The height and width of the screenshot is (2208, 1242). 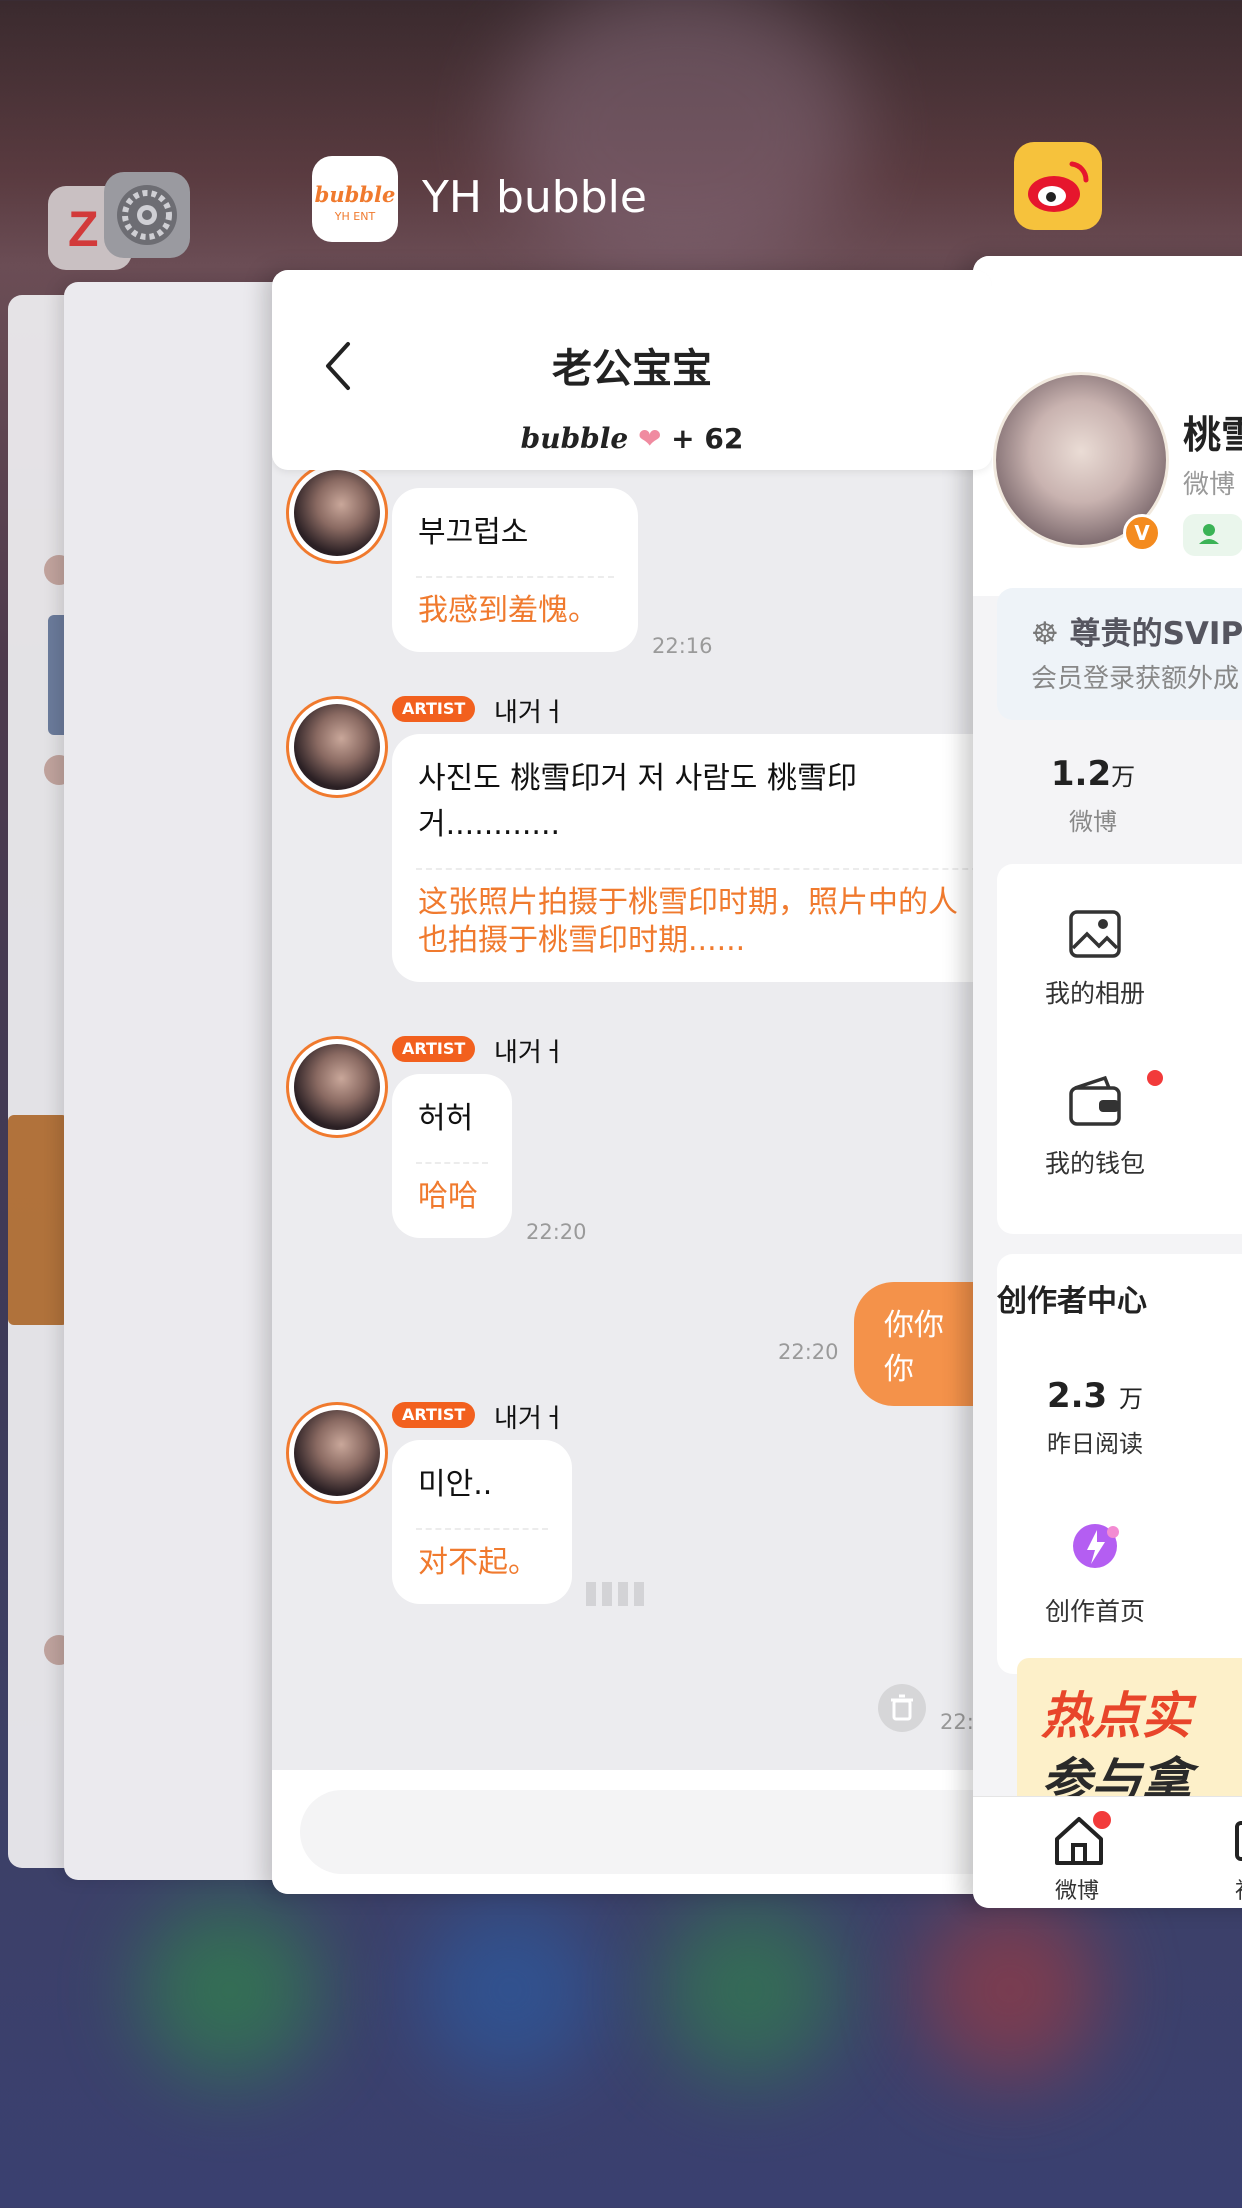 I want to click on creator-panel: 创作者中心 2.3 万 昨日阅读 创作首页, so click(x=1119, y=1464).